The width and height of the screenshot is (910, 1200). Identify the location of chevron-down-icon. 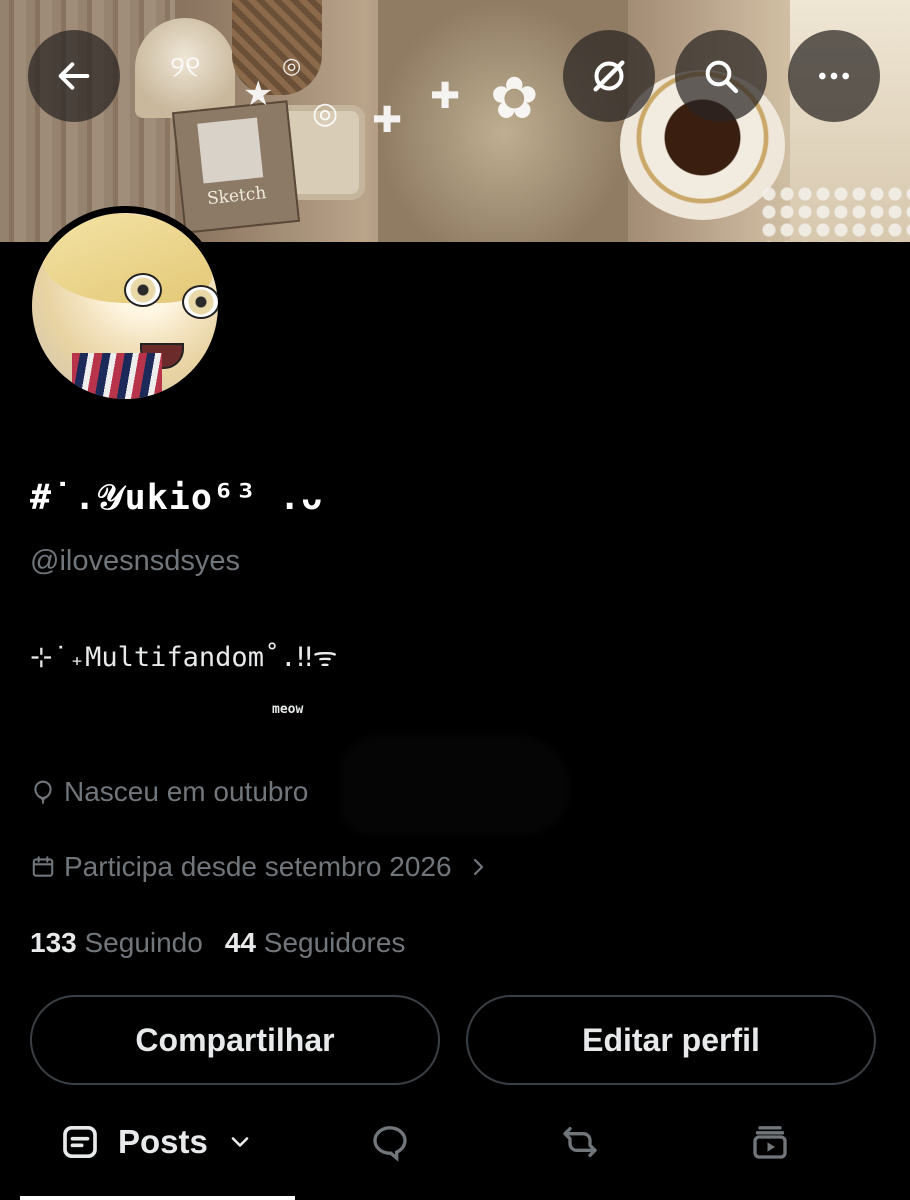
(240, 1142).